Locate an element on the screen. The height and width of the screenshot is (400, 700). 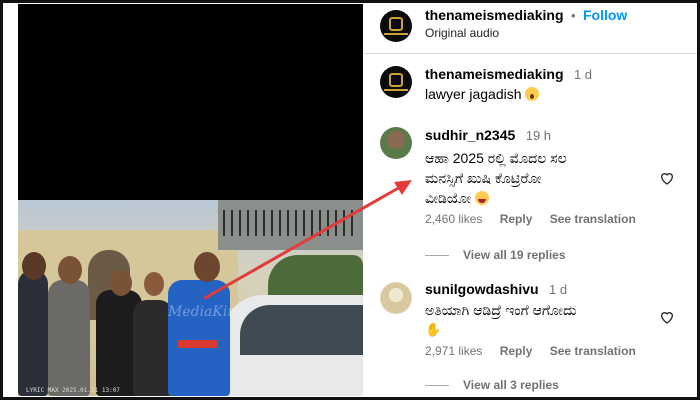
comment-username: sudhir_n2345 is located at coordinates (470, 135).